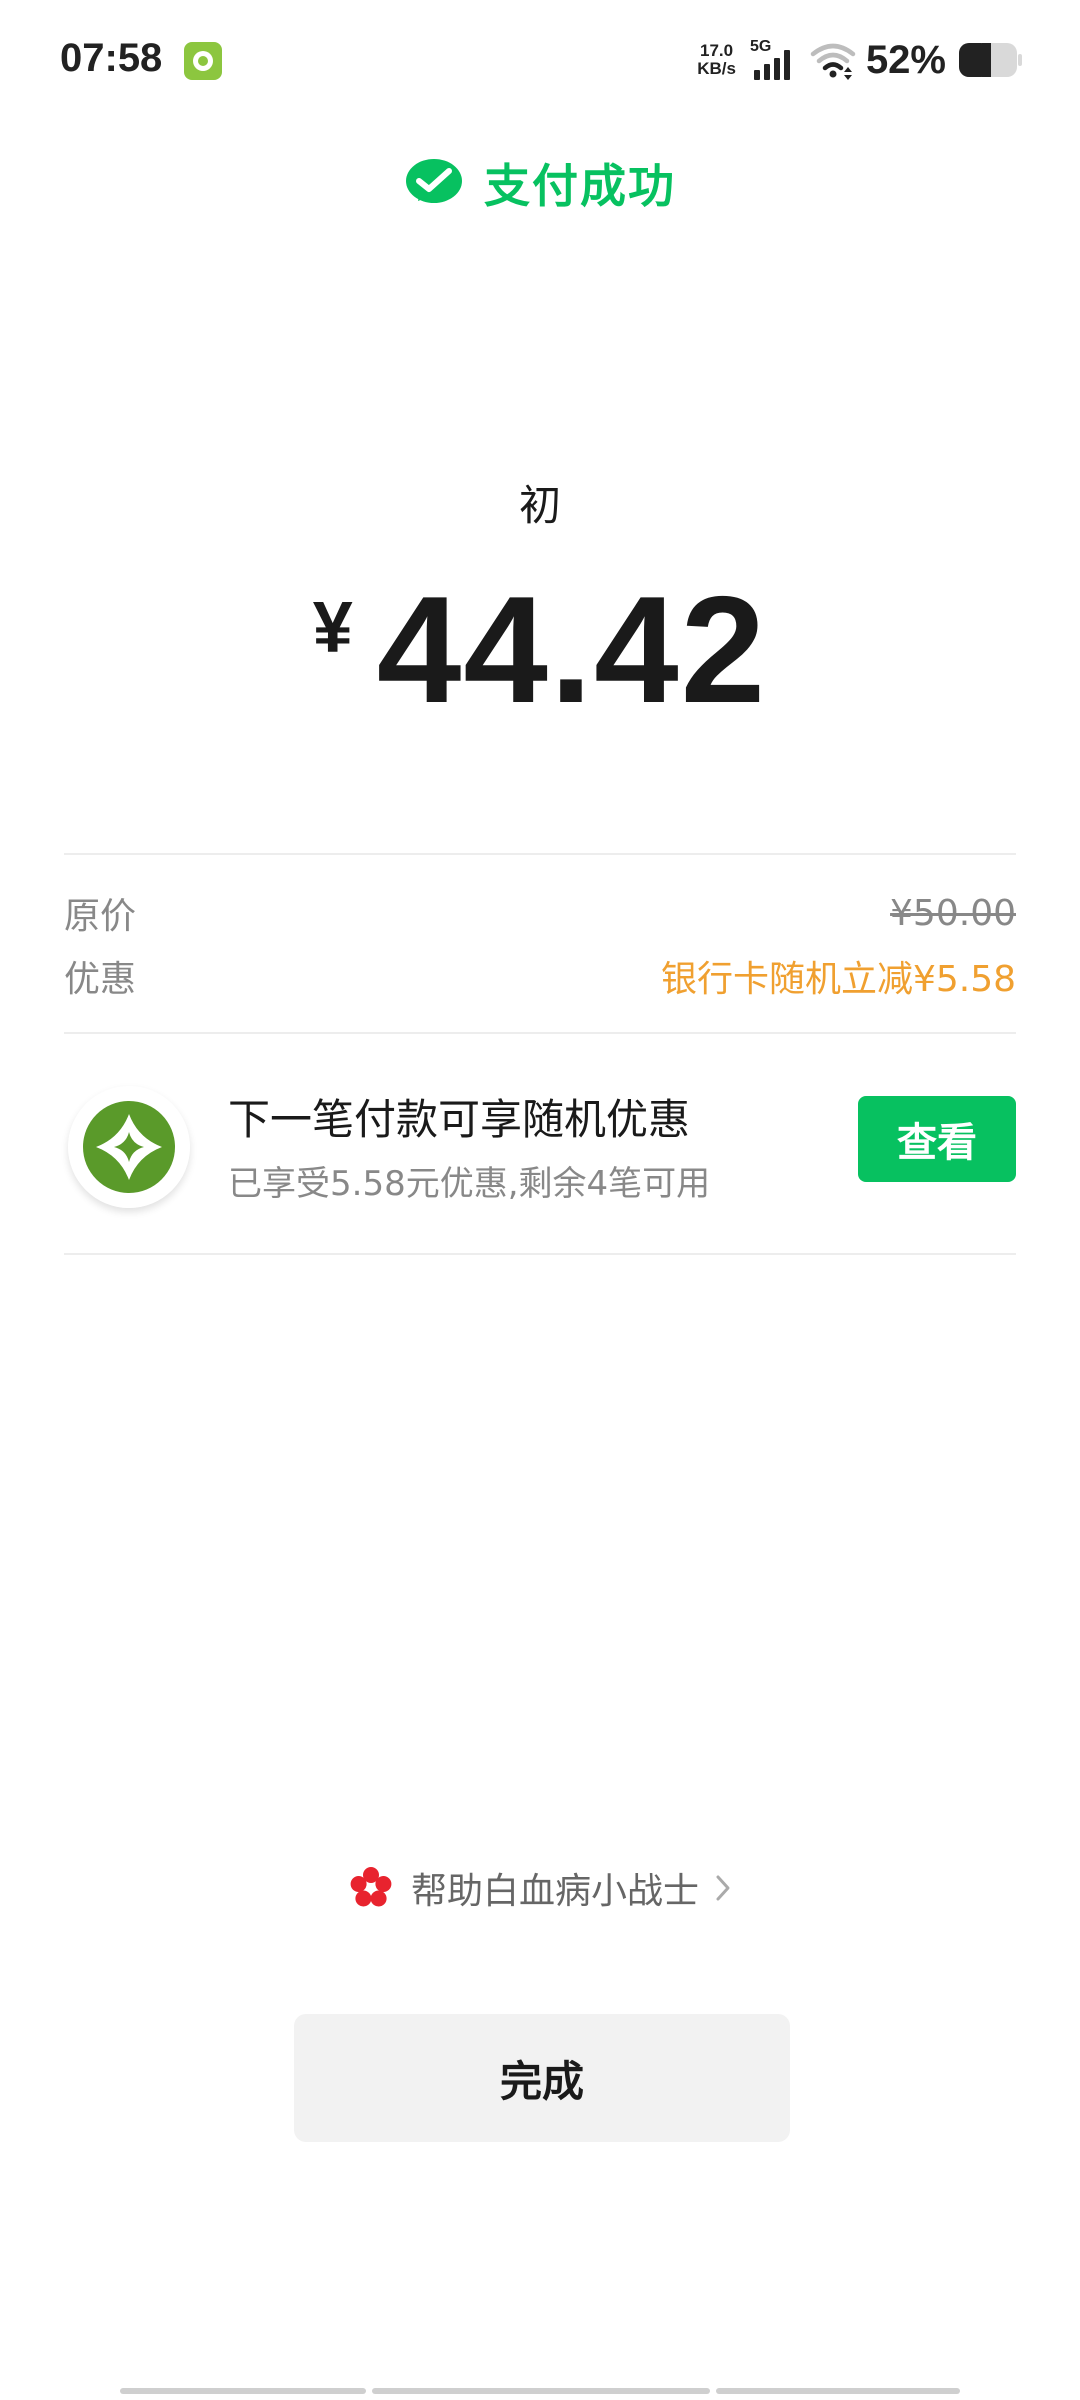  What do you see at coordinates (540, 913) in the screenshot?
I see `original-price-row: 原价 ¥50.00` at bounding box center [540, 913].